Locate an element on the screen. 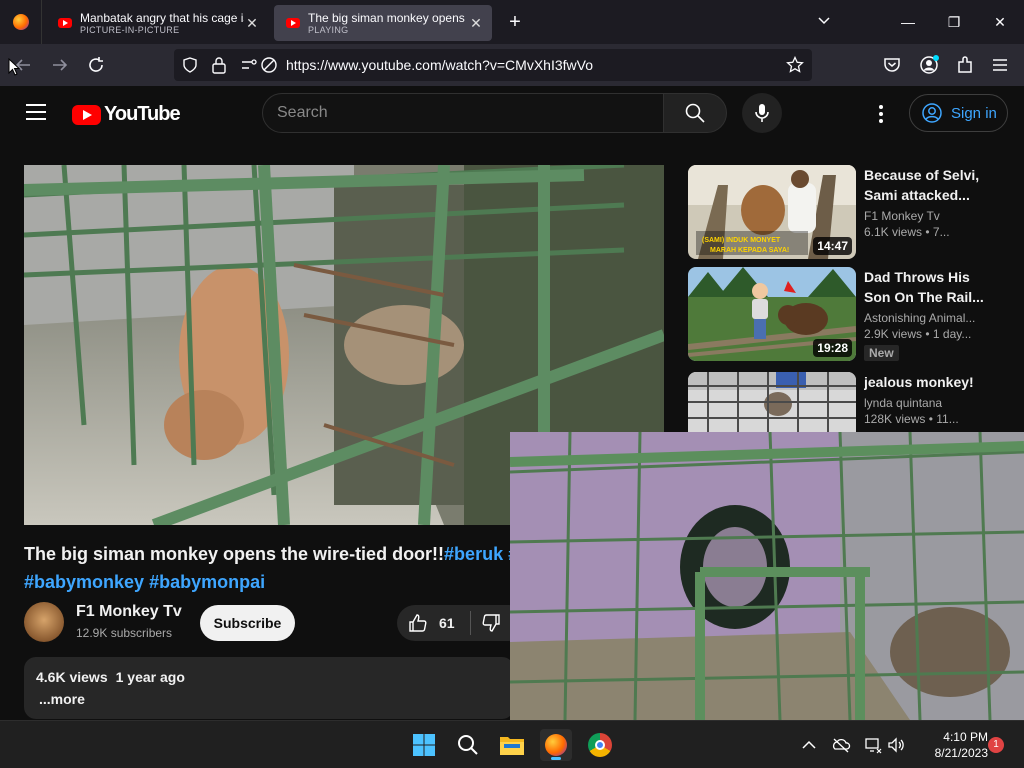 The width and height of the screenshot is (1024, 768). windows-taskbar: 4:10 PM 8/21/2023 is located at coordinates (512, 744).